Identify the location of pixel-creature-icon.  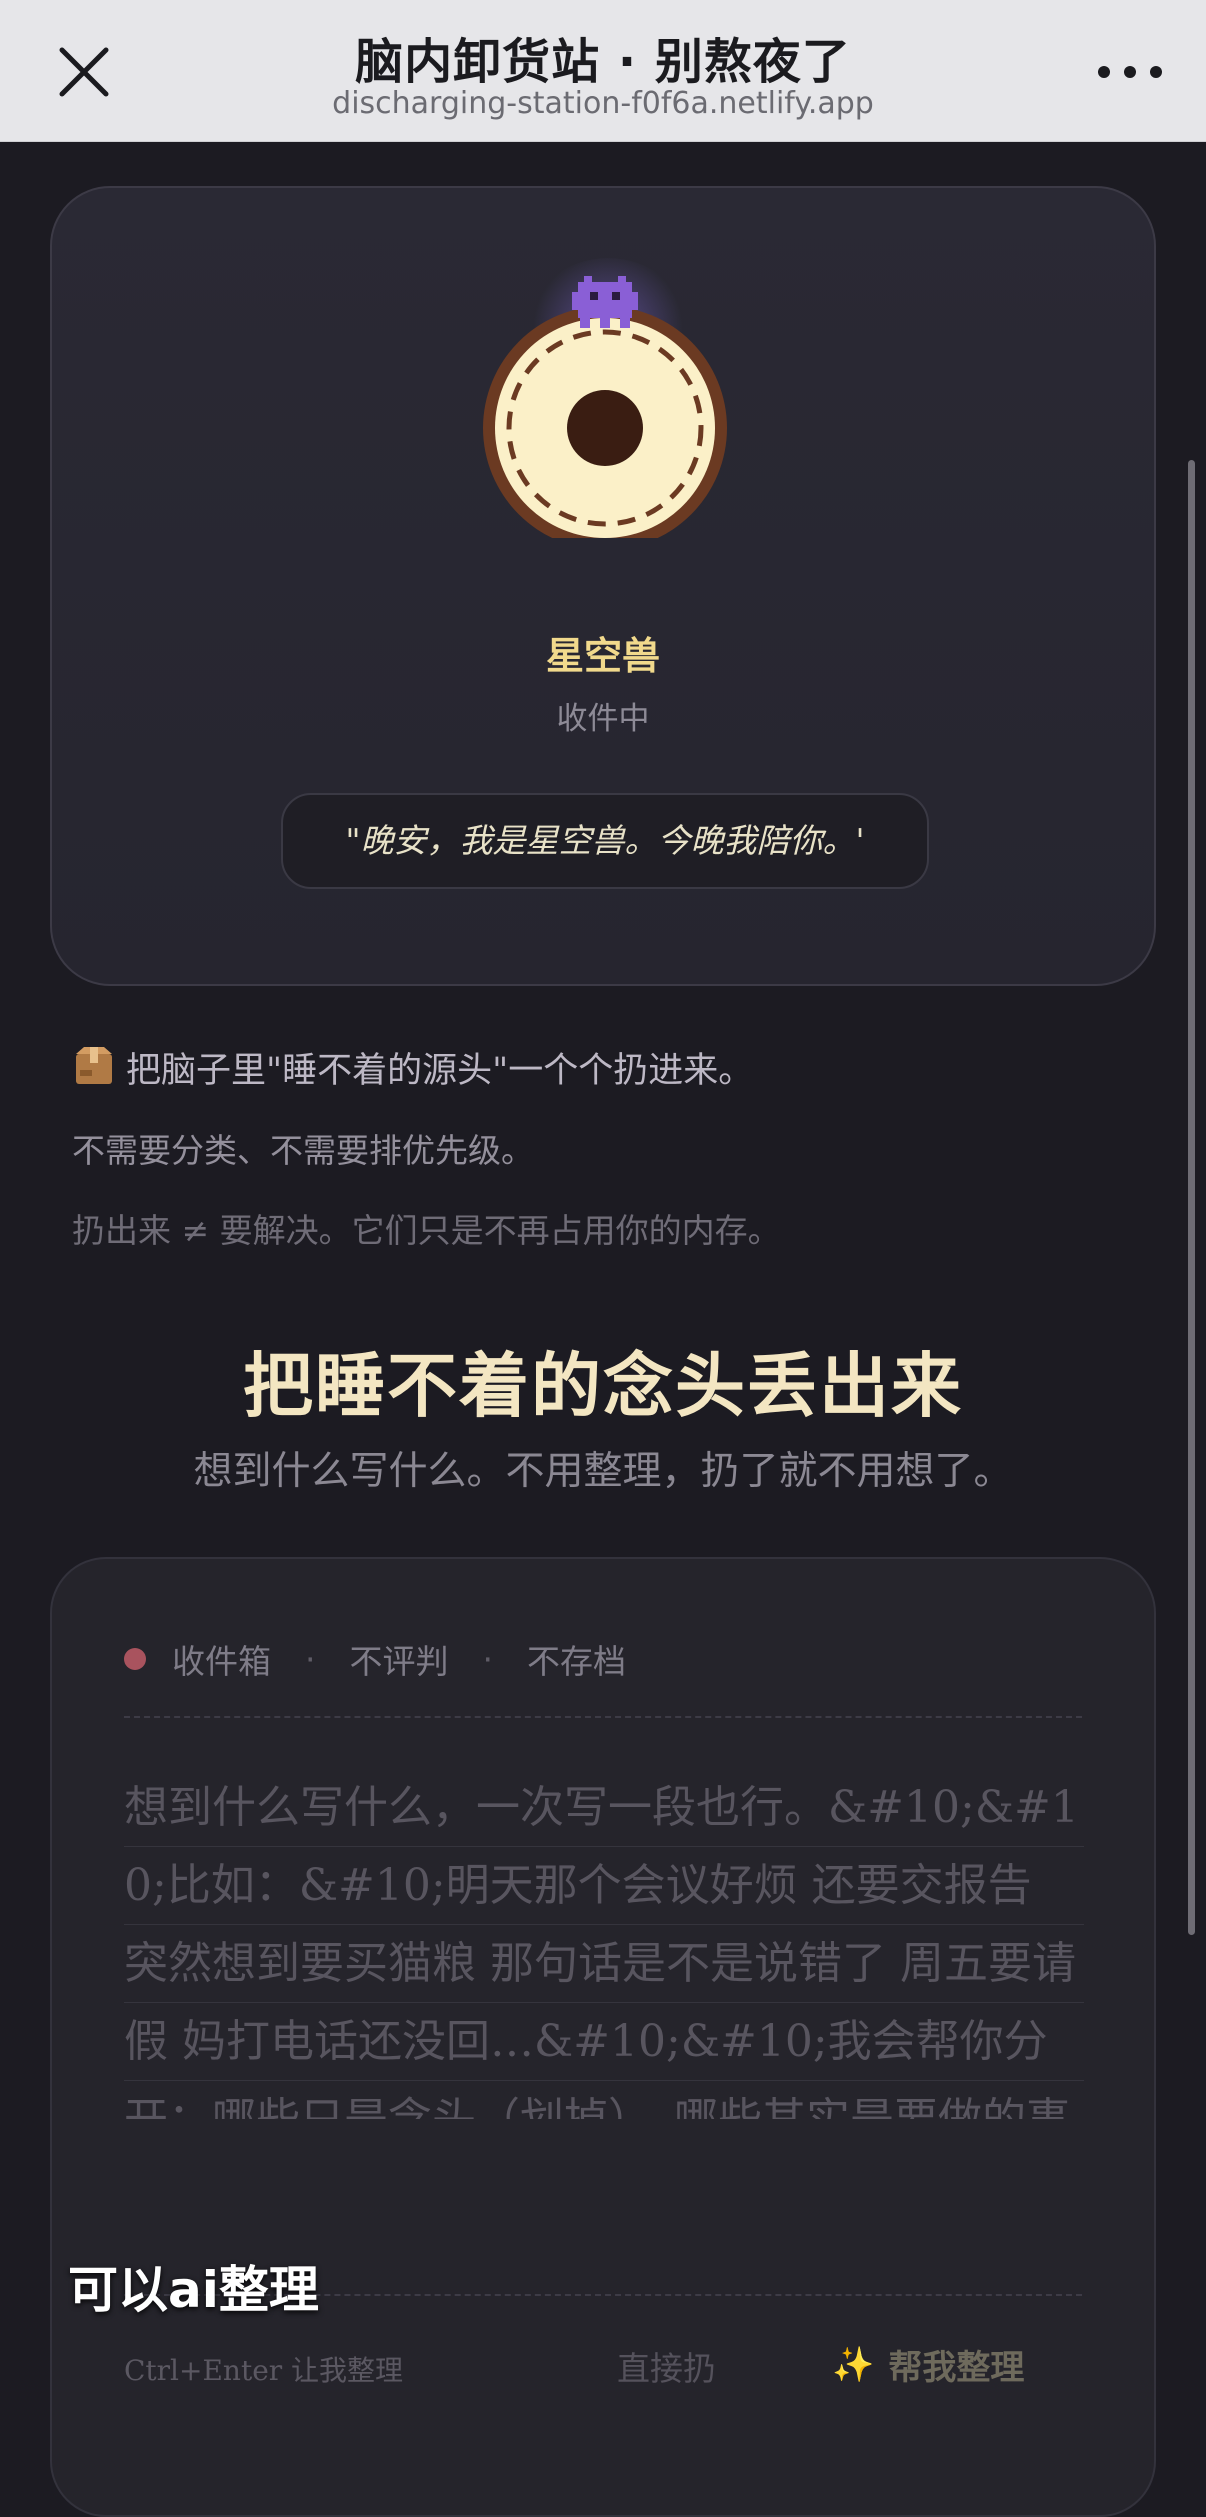
(605, 302).